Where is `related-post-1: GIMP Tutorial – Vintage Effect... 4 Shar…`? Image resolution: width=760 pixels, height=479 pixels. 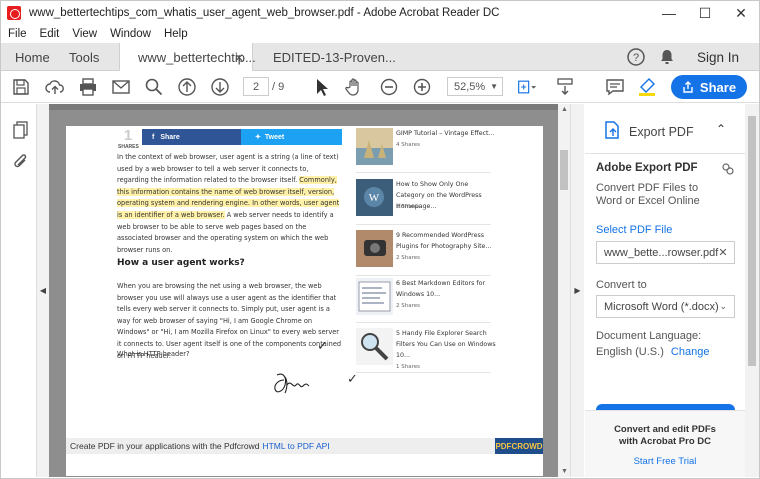 related-post-1: GIMP Tutorial – Vintage Effect... 4 Shar… is located at coordinates (426, 148).